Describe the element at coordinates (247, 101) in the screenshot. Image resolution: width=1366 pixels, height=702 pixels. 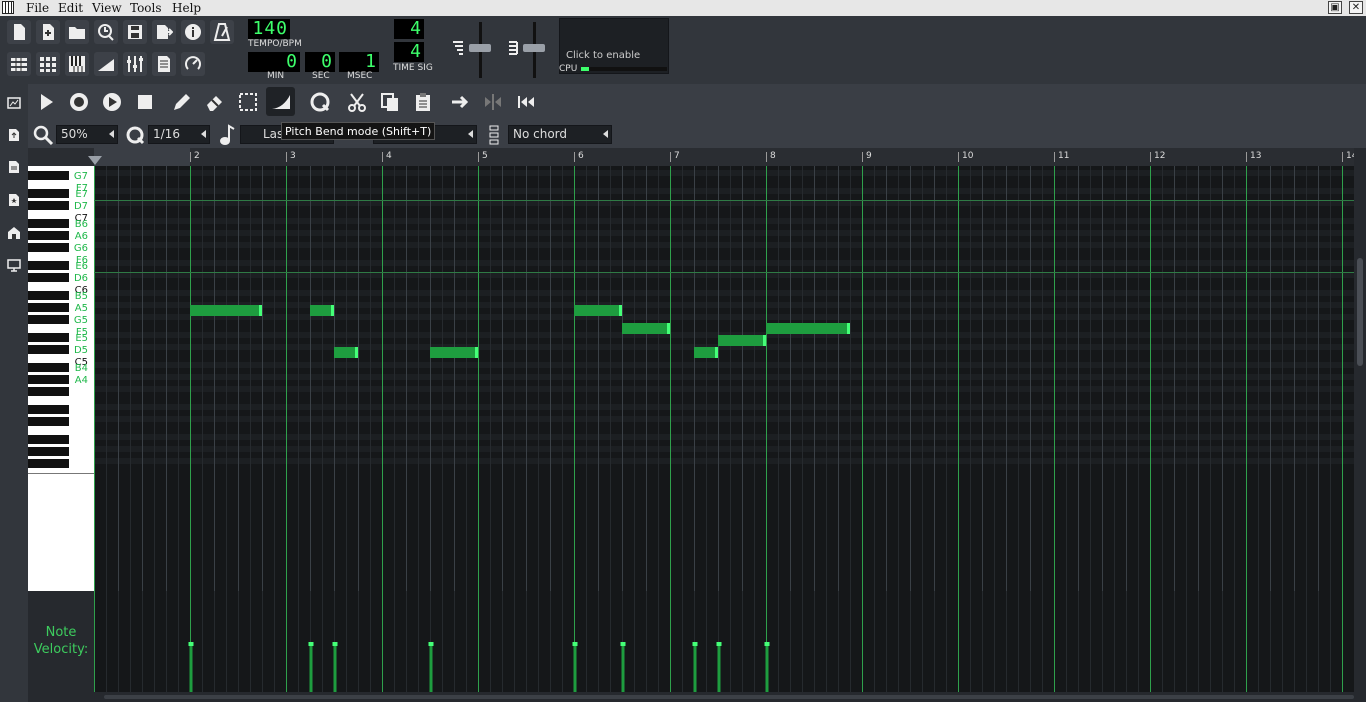
I see `select-mode-button` at that location.